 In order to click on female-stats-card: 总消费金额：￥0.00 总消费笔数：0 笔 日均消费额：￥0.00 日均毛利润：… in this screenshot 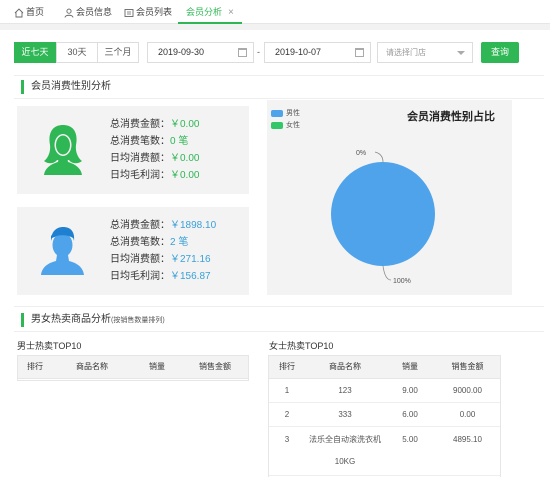, I will do `click(133, 150)`.